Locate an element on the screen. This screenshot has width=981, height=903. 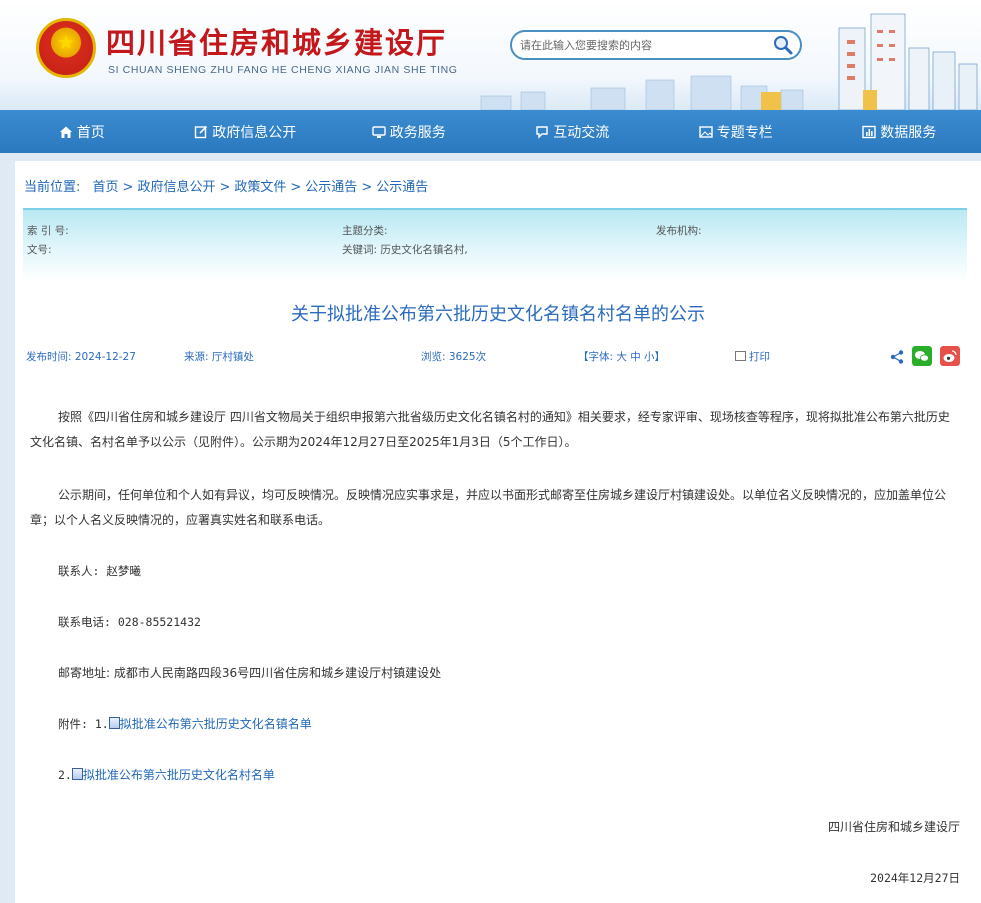
breadcrumb-link-notice-current: 公示通告 is located at coordinates (402, 187).